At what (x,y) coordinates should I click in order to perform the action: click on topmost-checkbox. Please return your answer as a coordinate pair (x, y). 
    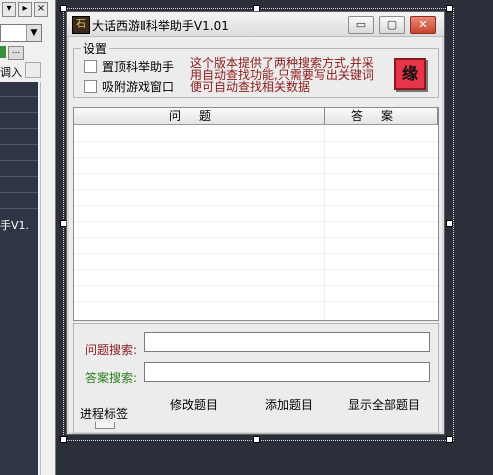
    Looking at the image, I should click on (90, 66).